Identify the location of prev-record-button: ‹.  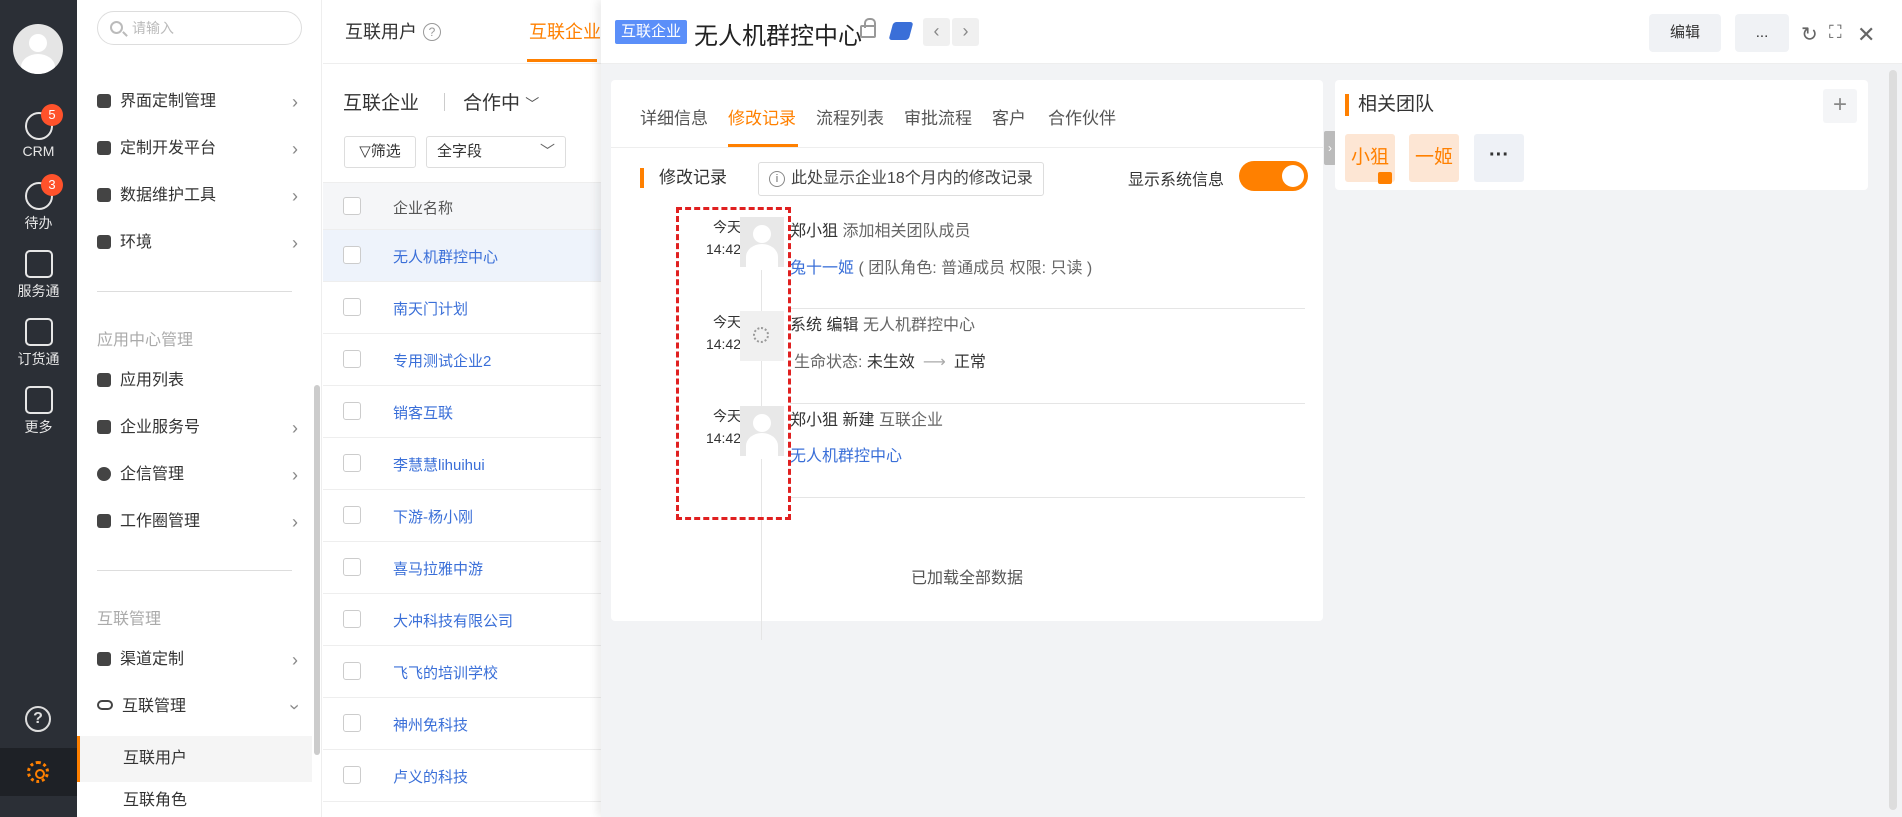
(936, 32).